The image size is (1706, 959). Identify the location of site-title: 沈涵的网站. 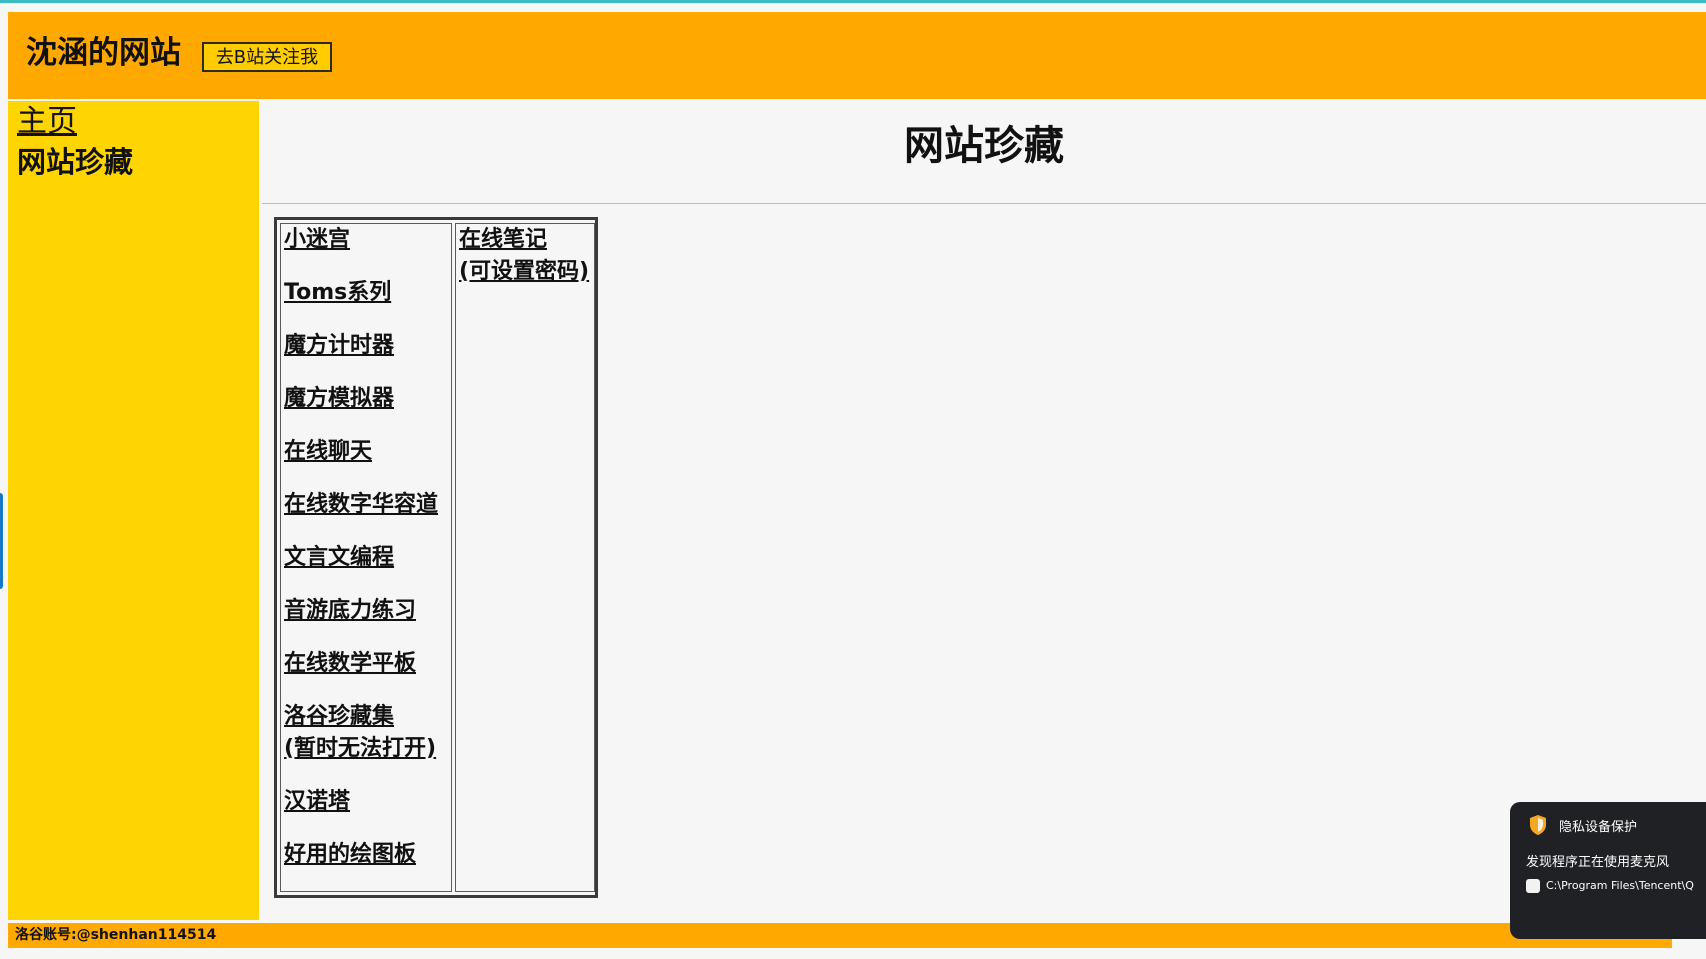
(103, 53).